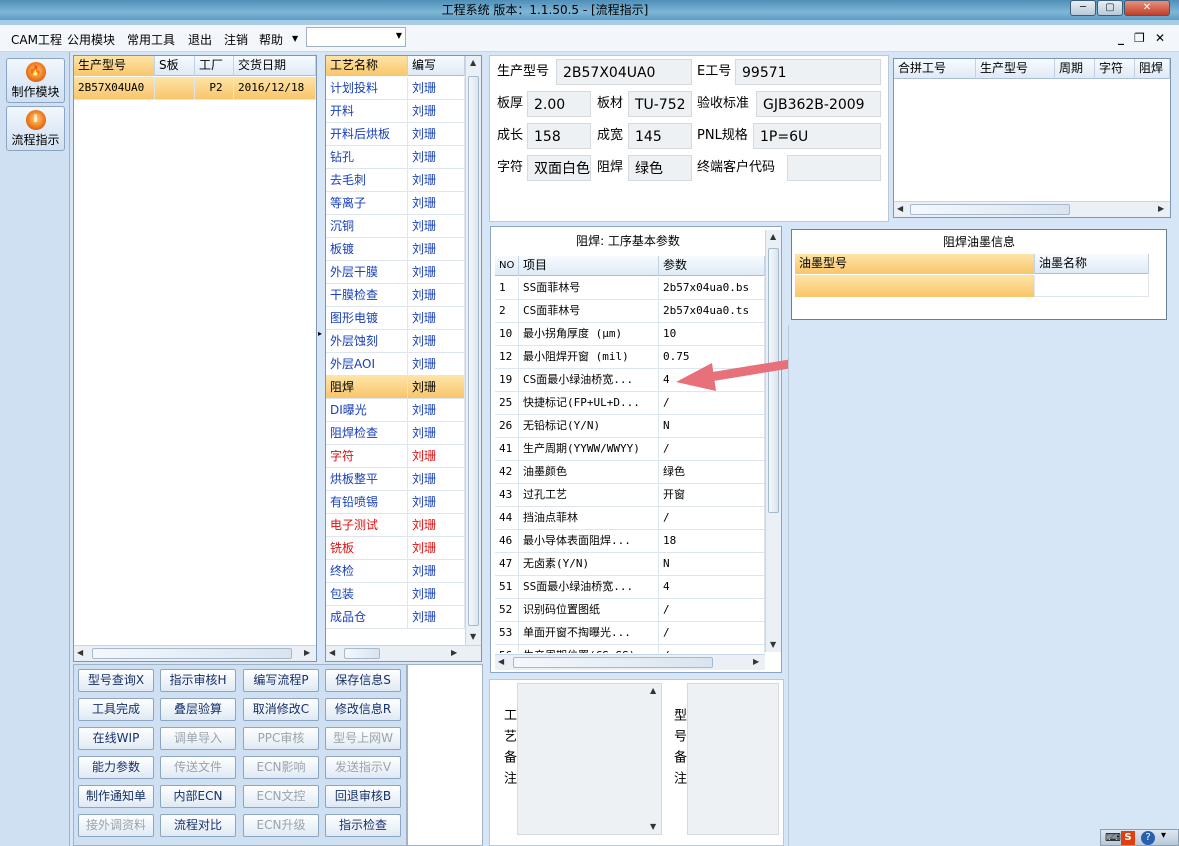  Describe the element at coordinates (559, 136) in the screenshot. I see `field-length: 158` at that location.